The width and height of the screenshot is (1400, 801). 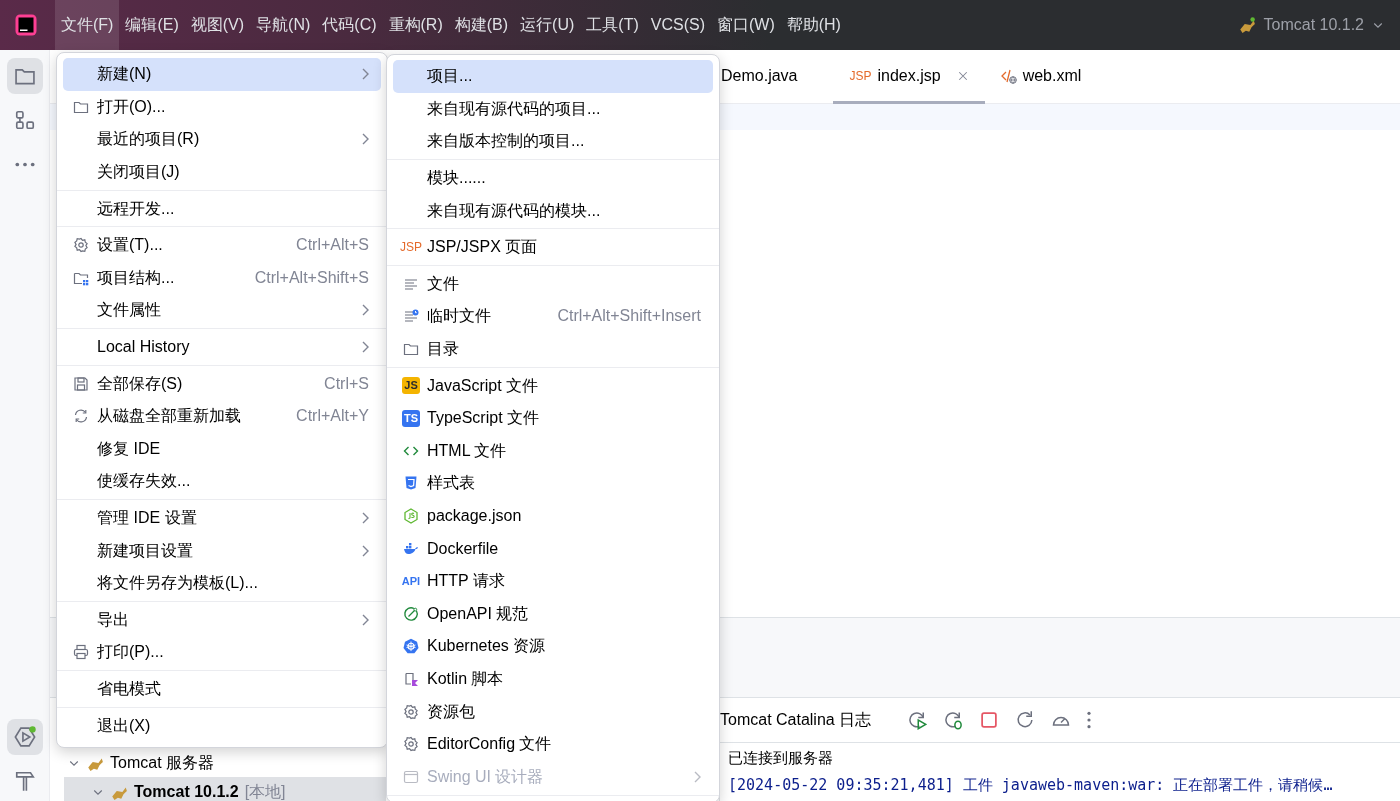 What do you see at coordinates (222, 416) in the screenshot?
I see `menu-item: 从磁盘全部重新加载 Ctrl+Alt+Y` at bounding box center [222, 416].